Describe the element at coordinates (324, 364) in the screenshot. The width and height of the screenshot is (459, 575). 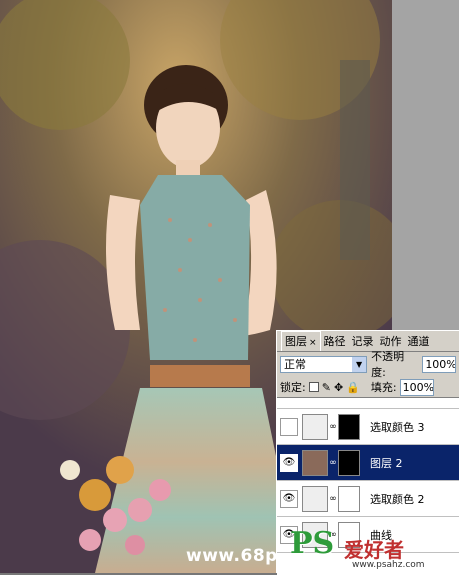
I see `blend-mode-select: 正常 ▼` at that location.